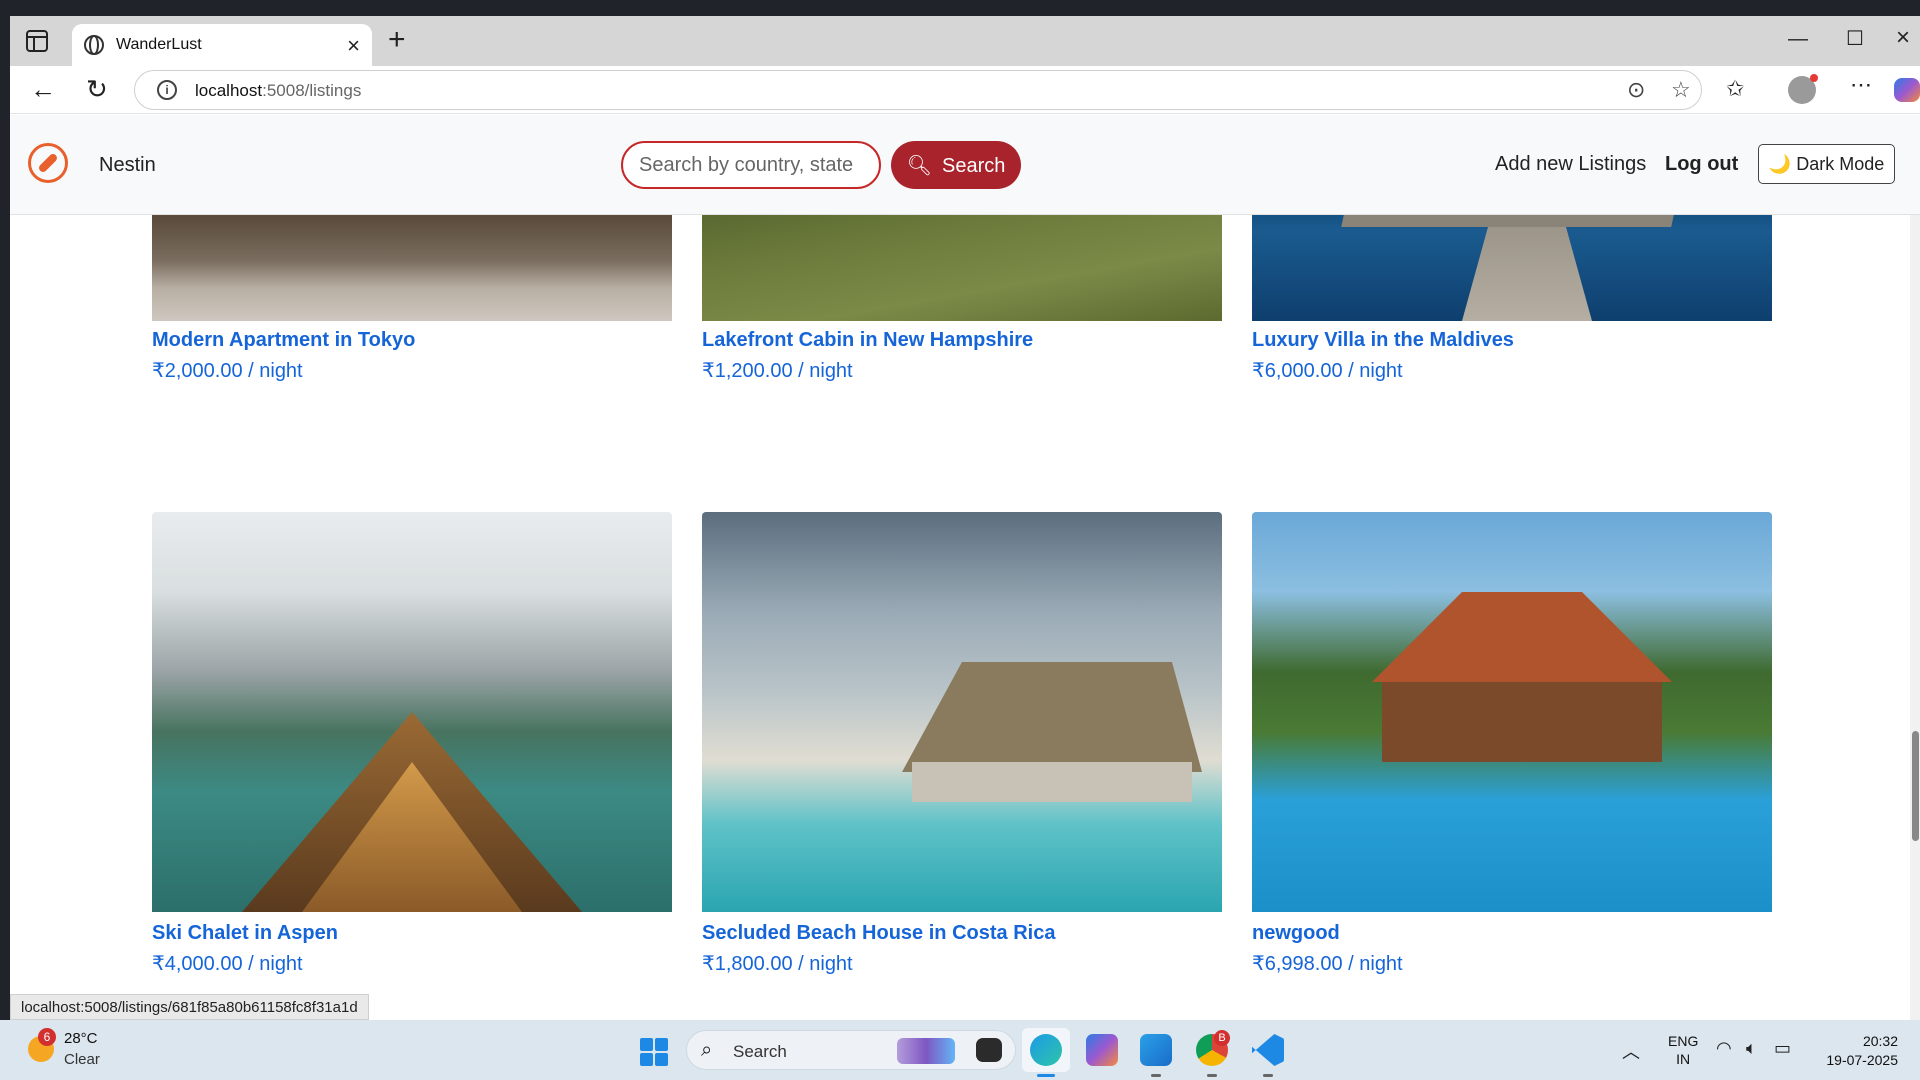 Image resolution: width=1920 pixels, height=1080 pixels. I want to click on favorite-star-icon: ☆, so click(1681, 90).